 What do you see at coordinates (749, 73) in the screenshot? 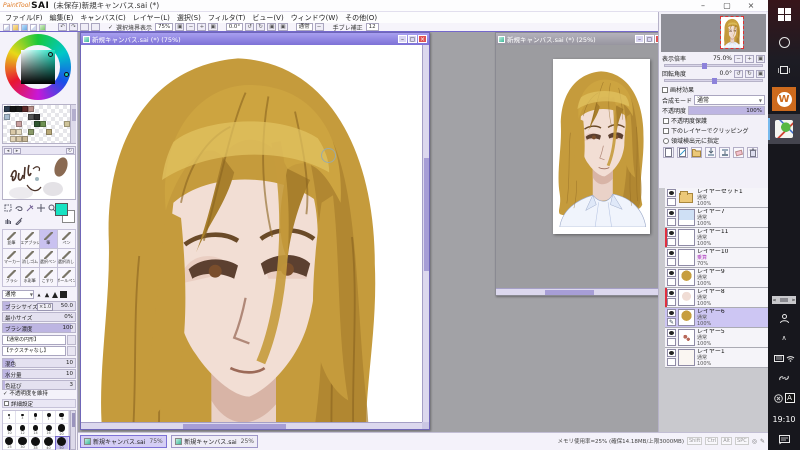
I see `nav-rotate-cw-button: ↻` at bounding box center [749, 73].